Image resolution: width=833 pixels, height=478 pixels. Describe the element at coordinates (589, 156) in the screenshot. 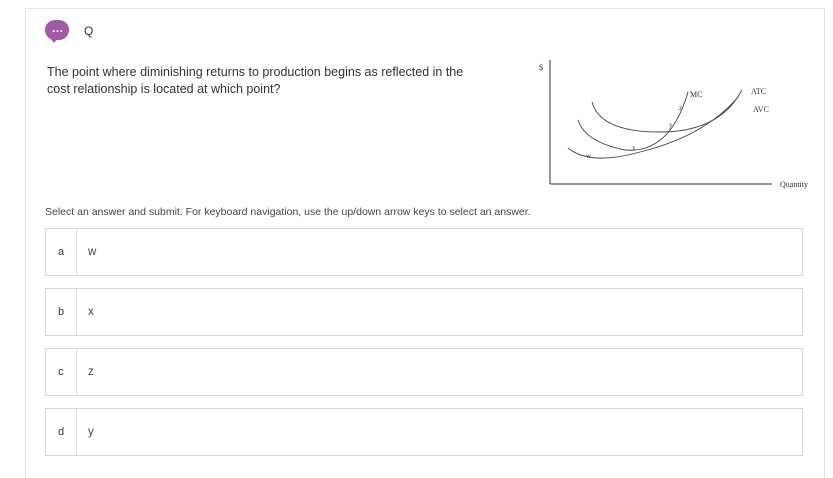

I see `point-w-label: w` at that location.